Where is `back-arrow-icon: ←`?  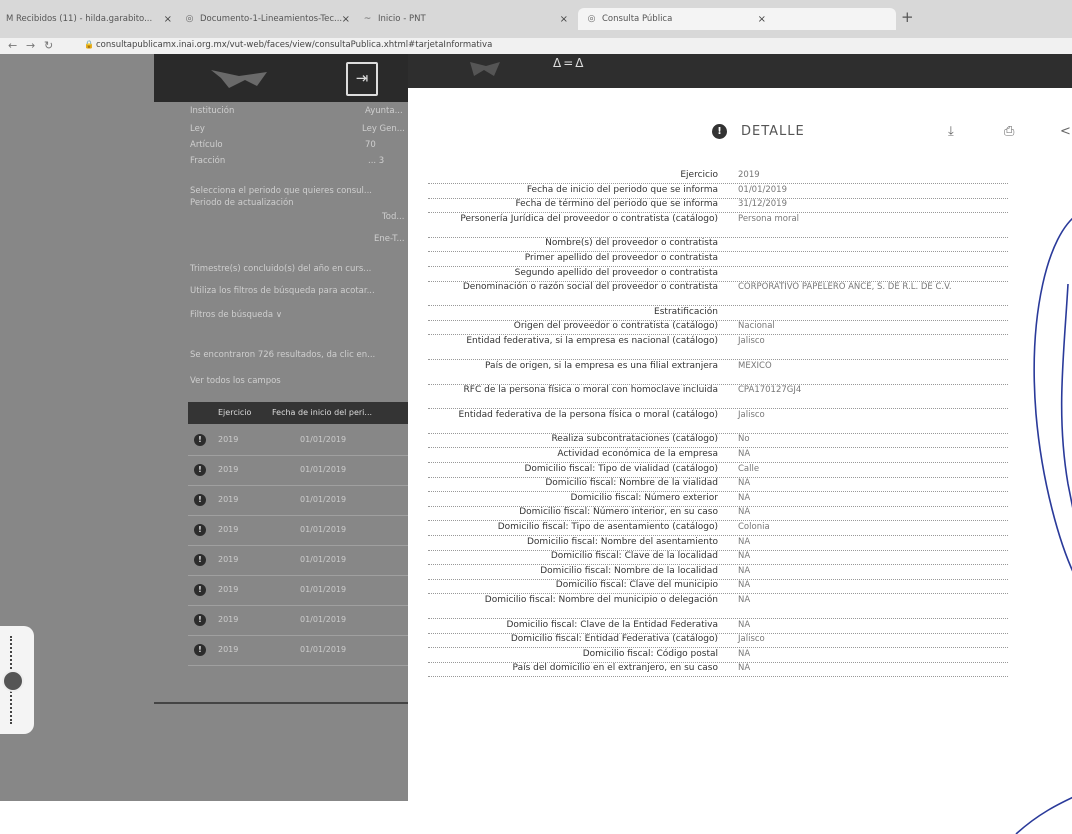 back-arrow-icon: ← is located at coordinates (12, 45).